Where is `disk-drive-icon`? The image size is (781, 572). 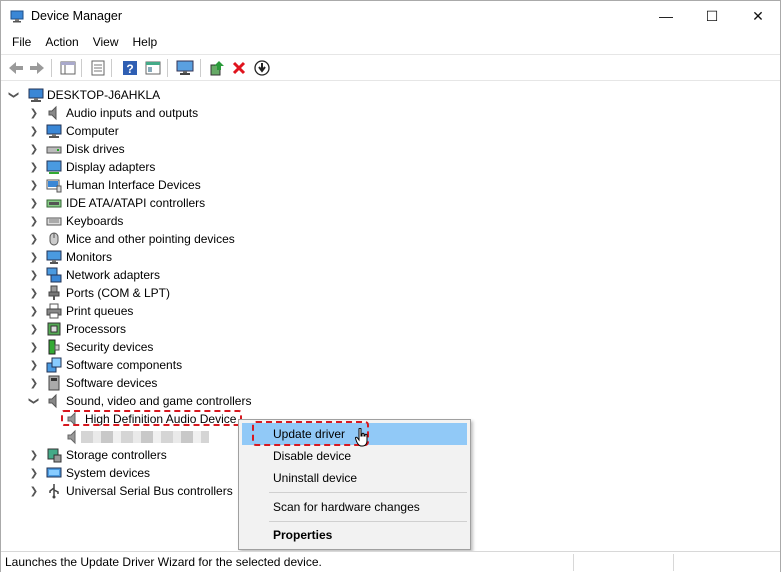 disk-drive-icon is located at coordinates (54, 150).